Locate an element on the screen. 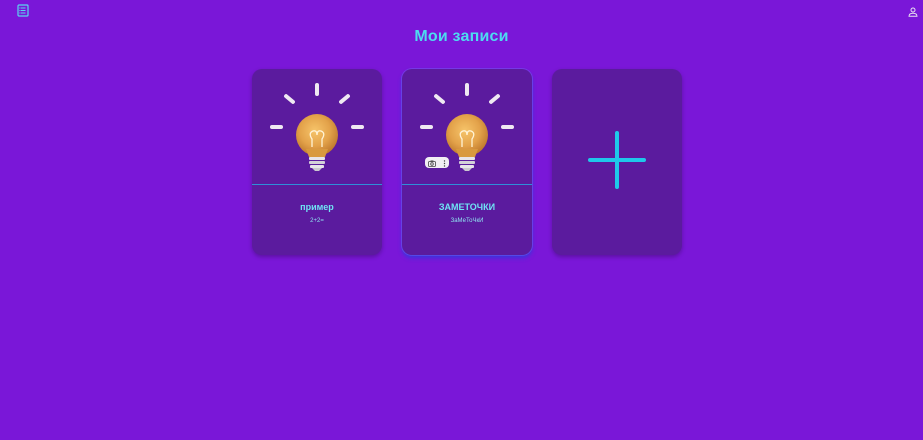 The width and height of the screenshot is (923, 440). note-card: пример 2+2= is located at coordinates (317, 162).